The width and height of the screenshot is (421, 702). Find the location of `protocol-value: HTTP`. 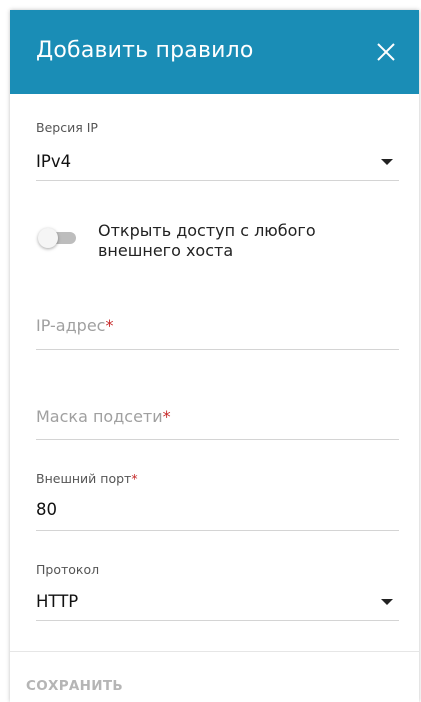

protocol-value: HTTP is located at coordinates (57, 601).